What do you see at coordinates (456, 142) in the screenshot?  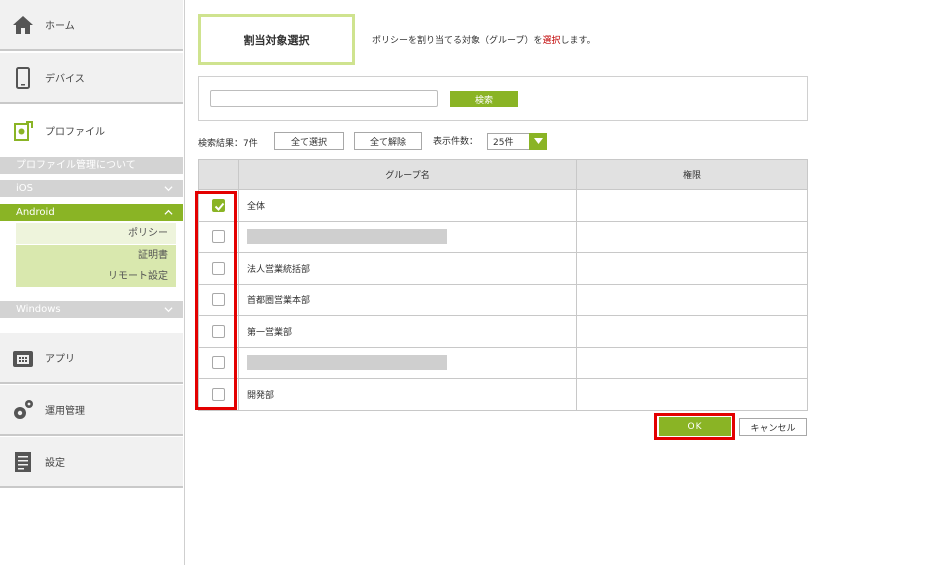 I see `per-page-label: 表示件数：` at bounding box center [456, 142].